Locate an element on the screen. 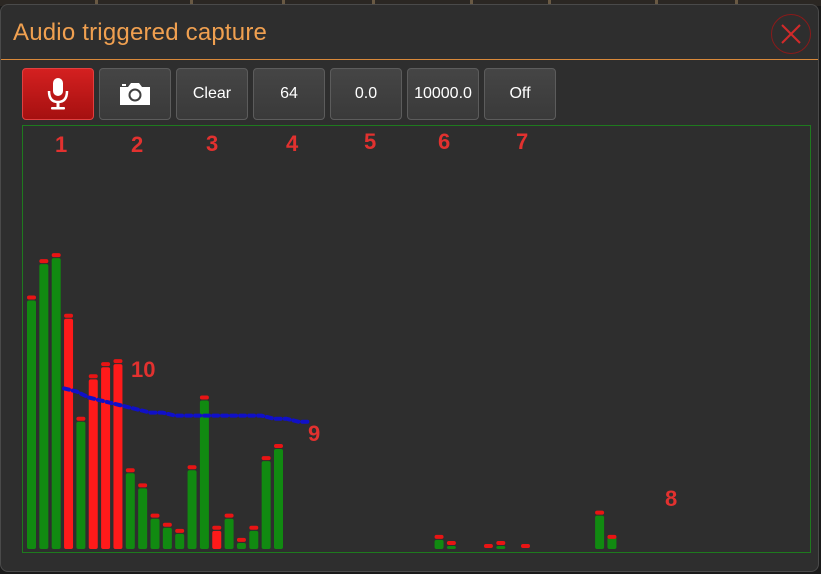  title-bar: Audio triggered capture is located at coordinates (409, 32).